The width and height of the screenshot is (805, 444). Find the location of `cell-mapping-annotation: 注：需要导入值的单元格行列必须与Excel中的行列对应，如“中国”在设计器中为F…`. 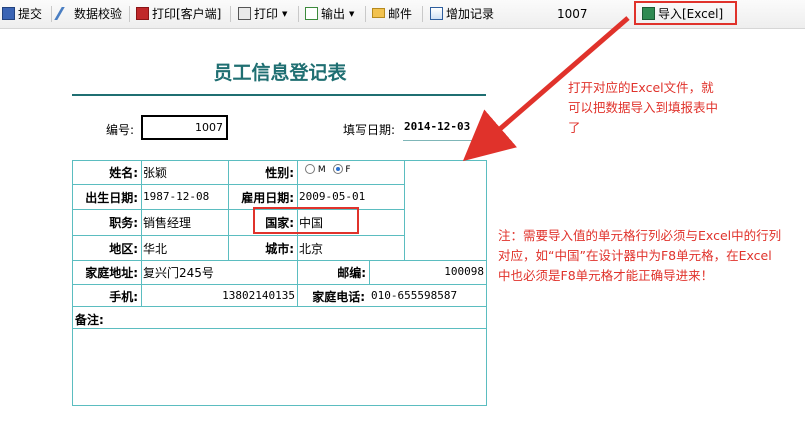

cell-mapping-annotation: 注：需要导入值的单元格行列必须与Excel中的行列对应，如“中国”在设计器中为F… is located at coordinates (640, 255).